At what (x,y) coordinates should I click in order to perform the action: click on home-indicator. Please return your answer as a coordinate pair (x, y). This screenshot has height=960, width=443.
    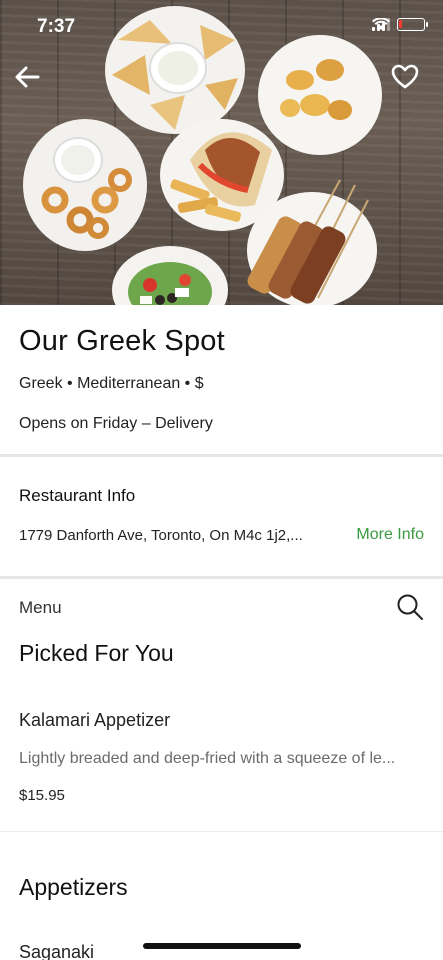
    Looking at the image, I should click on (222, 946).